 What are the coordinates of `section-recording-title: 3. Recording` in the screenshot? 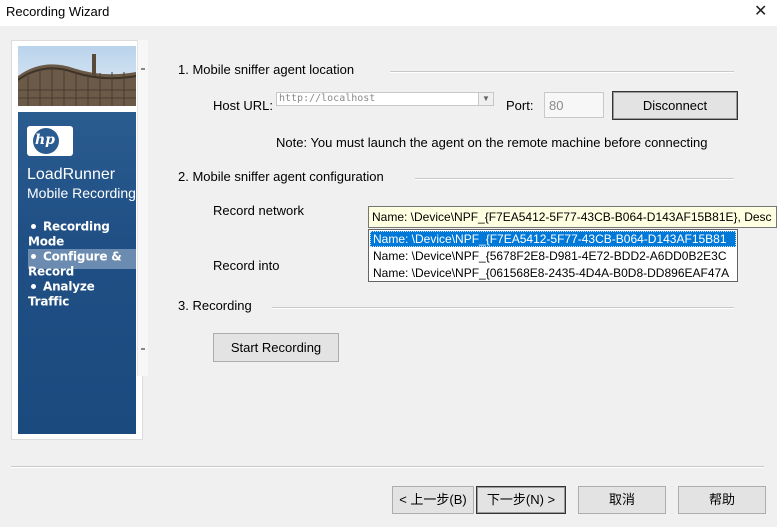 It's located at (215, 305).